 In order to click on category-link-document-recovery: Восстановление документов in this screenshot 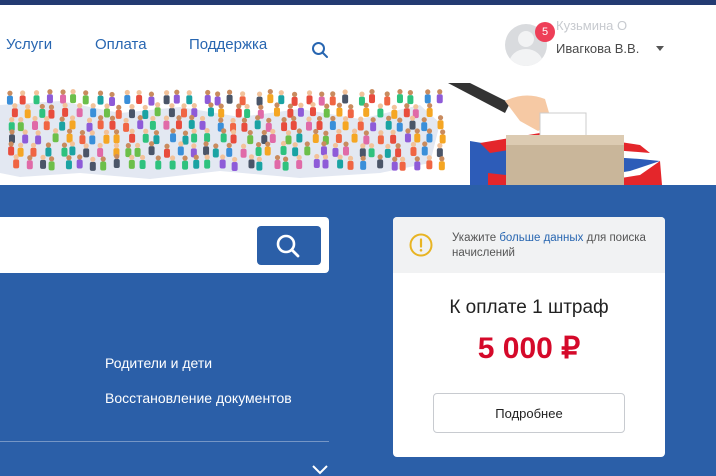, I will do `click(198, 398)`.